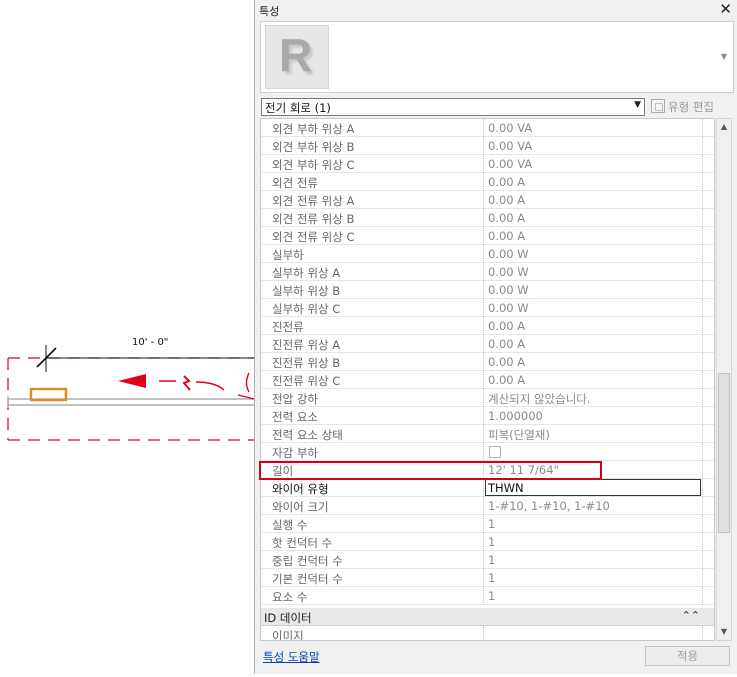 Image resolution: width=737 pixels, height=677 pixels. What do you see at coordinates (487, 506) in the screenshot?
I see `property-row: 와이어 크기 1-#10, 1-#10, 1-#10` at bounding box center [487, 506].